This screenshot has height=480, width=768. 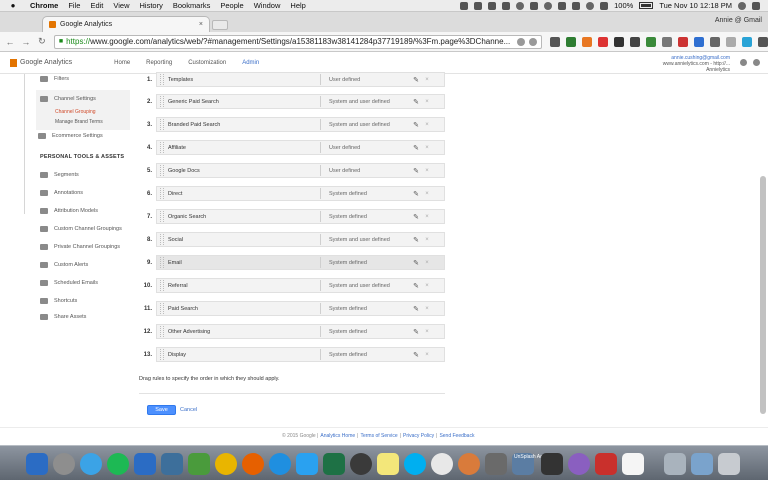 What do you see at coordinates (58, 301) in the screenshot?
I see `sidebar-item-shortcuts: Shortcuts` at bounding box center [58, 301].